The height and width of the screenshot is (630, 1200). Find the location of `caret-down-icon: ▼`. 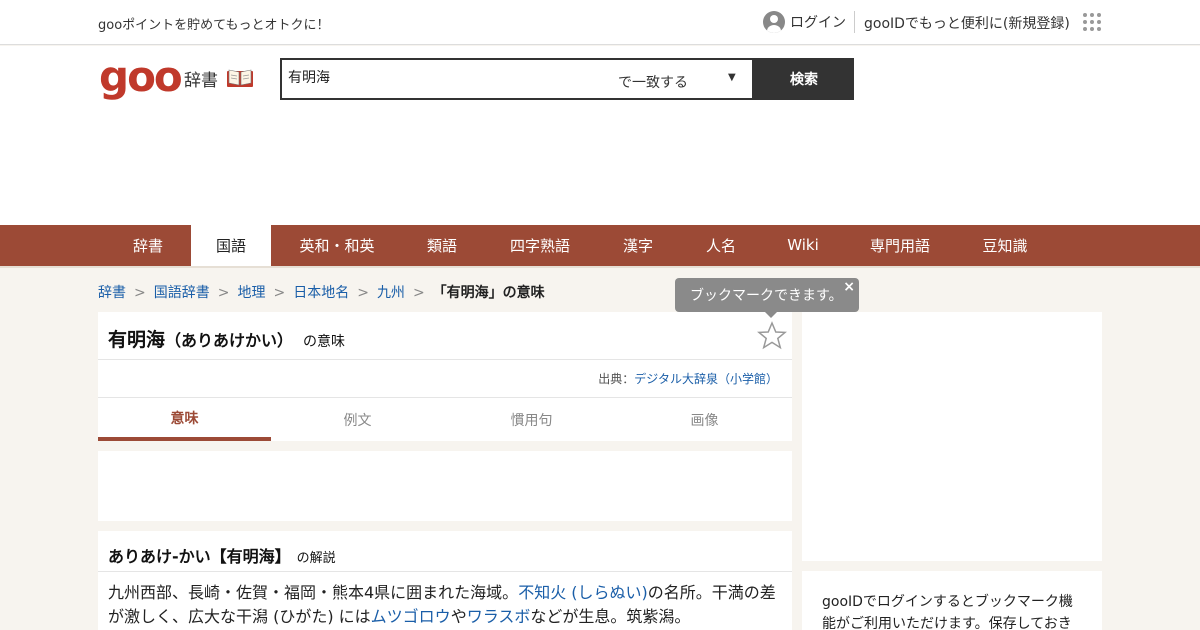

caret-down-icon: ▼ is located at coordinates (732, 77).